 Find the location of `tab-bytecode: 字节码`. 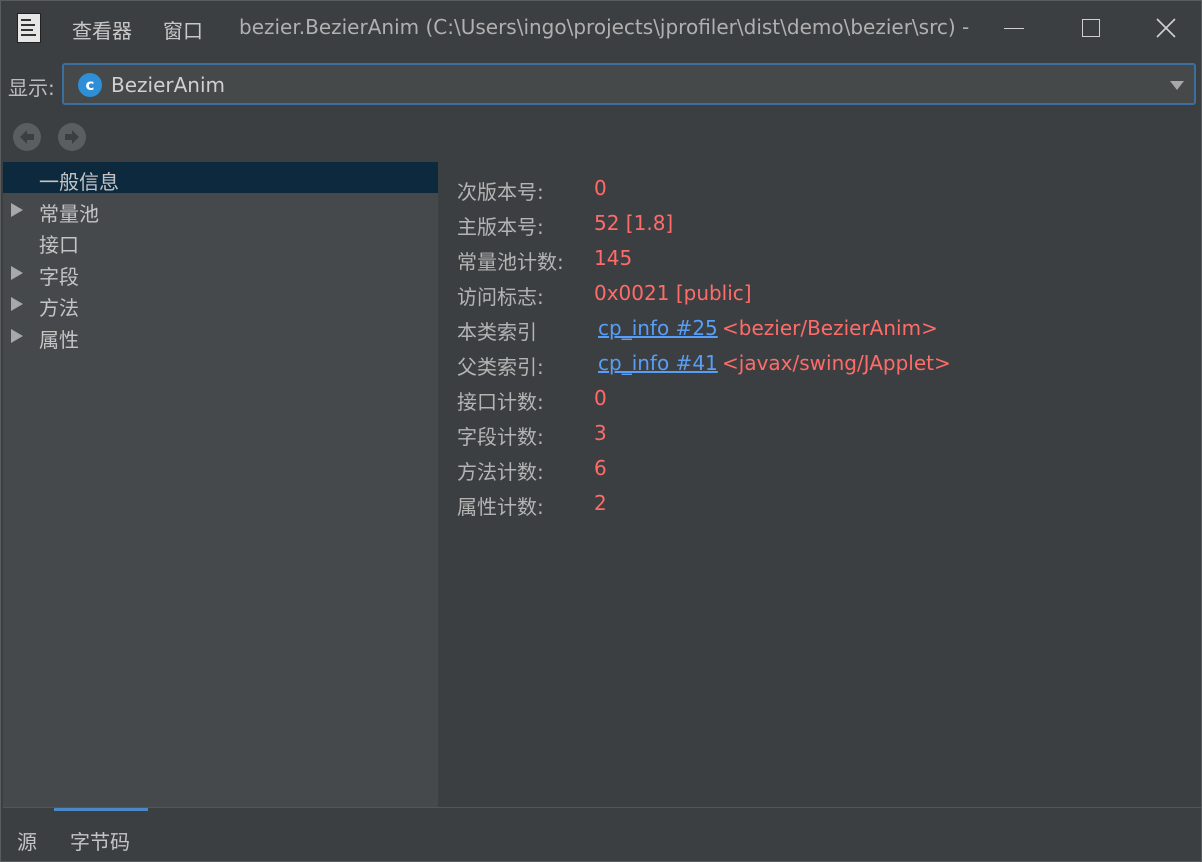

tab-bytecode: 字节码 is located at coordinates (100, 840).